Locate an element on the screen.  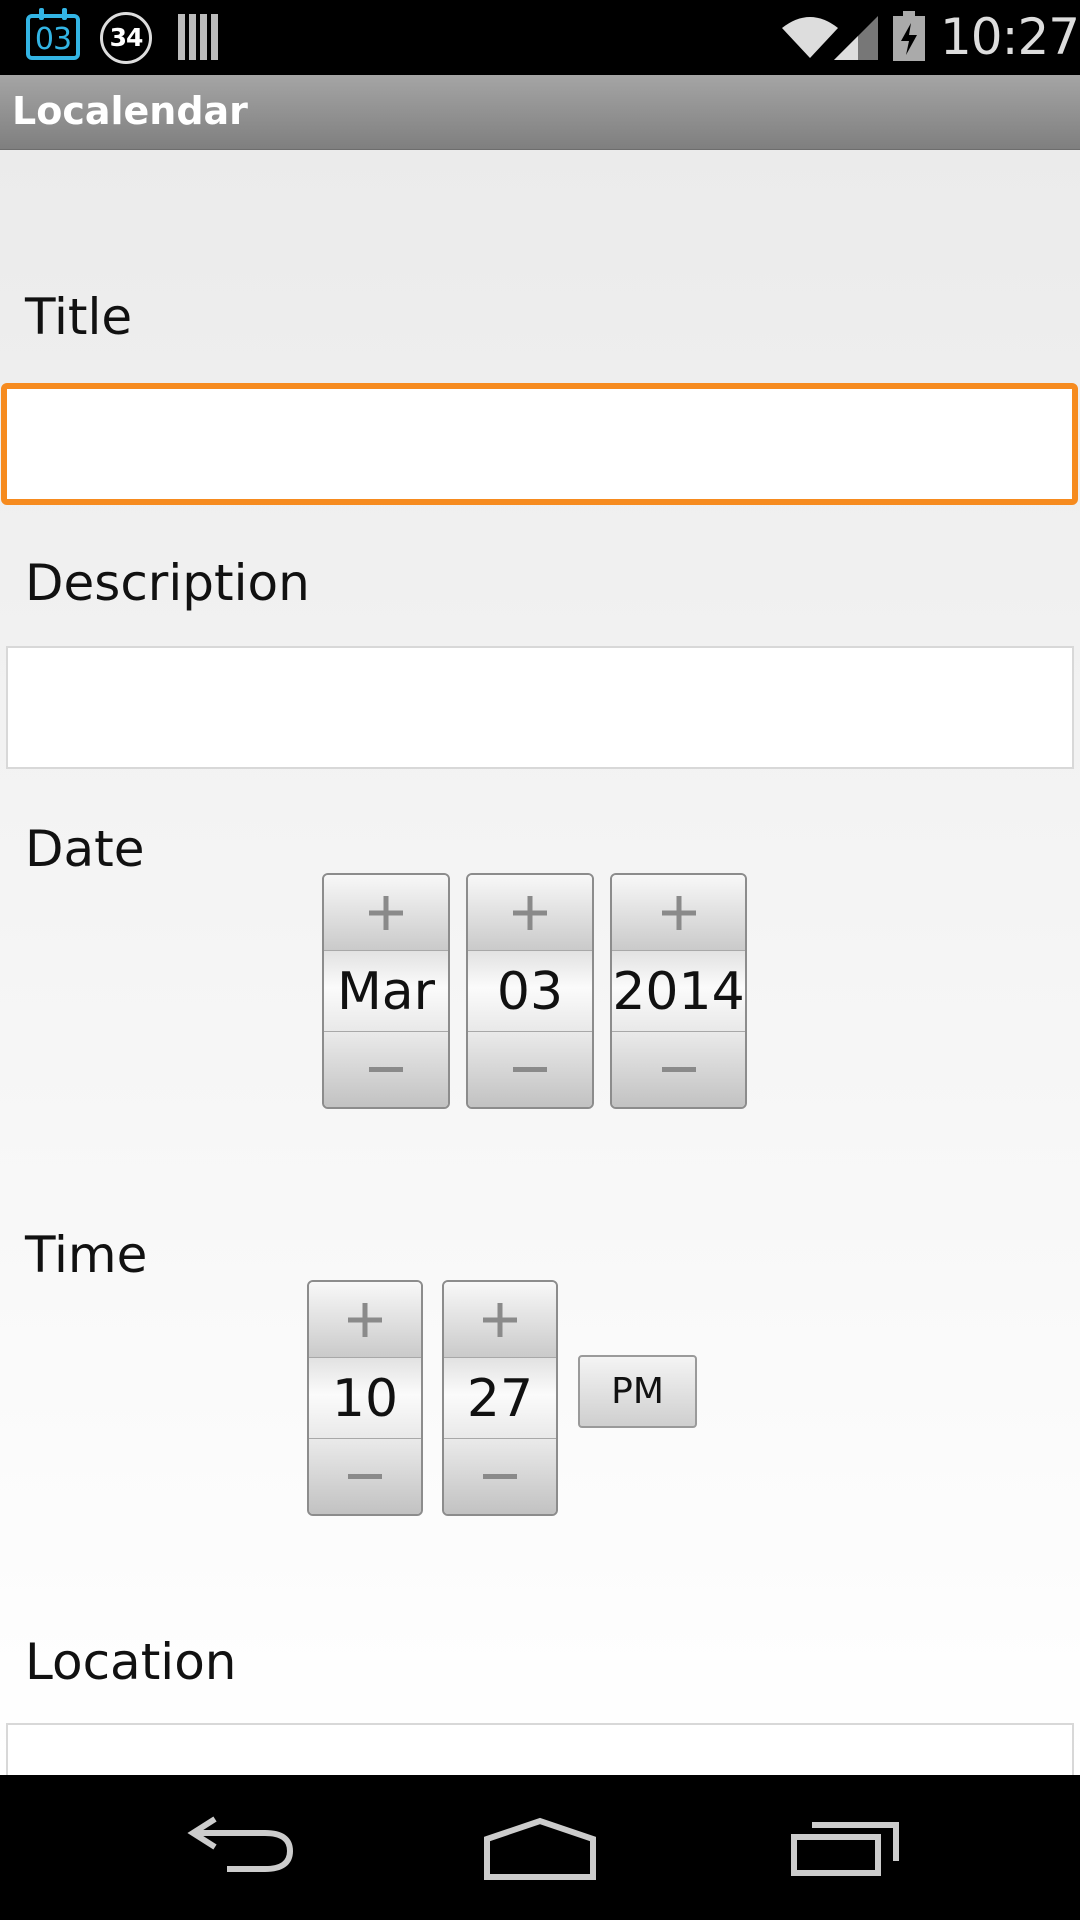
hour-decrement-button is located at coordinates (365, 1476).